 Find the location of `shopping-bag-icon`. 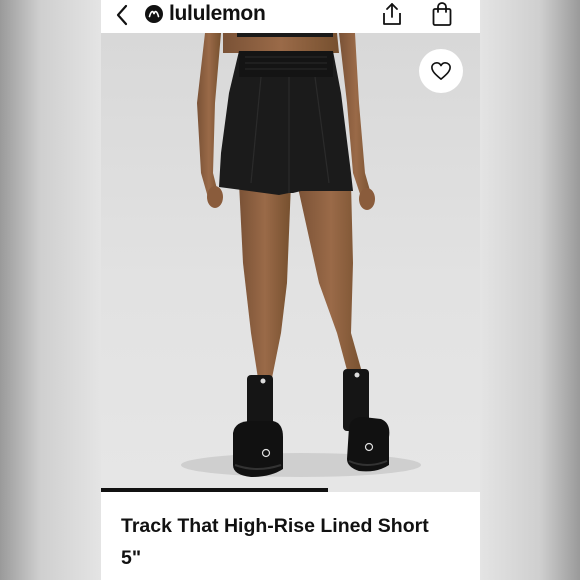

shopping-bag-icon is located at coordinates (442, 14).